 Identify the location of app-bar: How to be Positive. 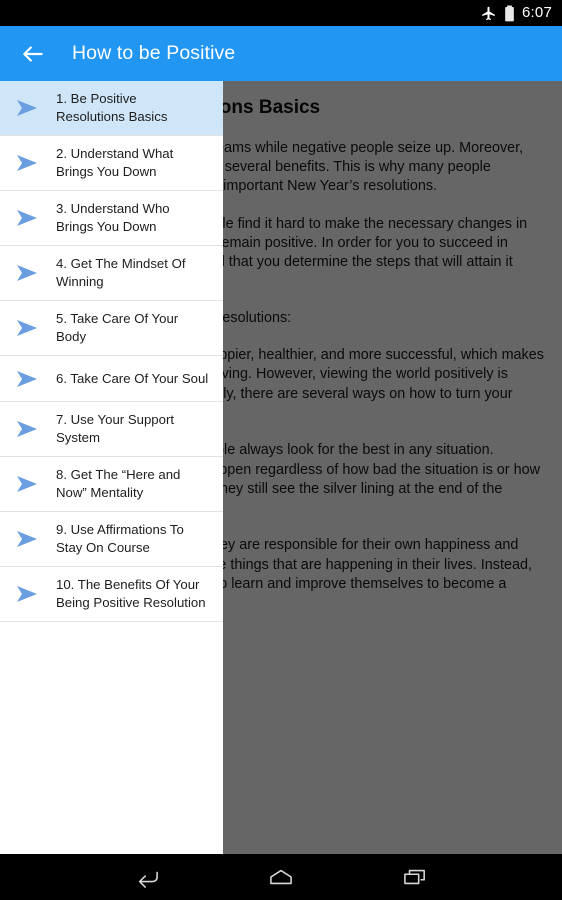
(281, 53).